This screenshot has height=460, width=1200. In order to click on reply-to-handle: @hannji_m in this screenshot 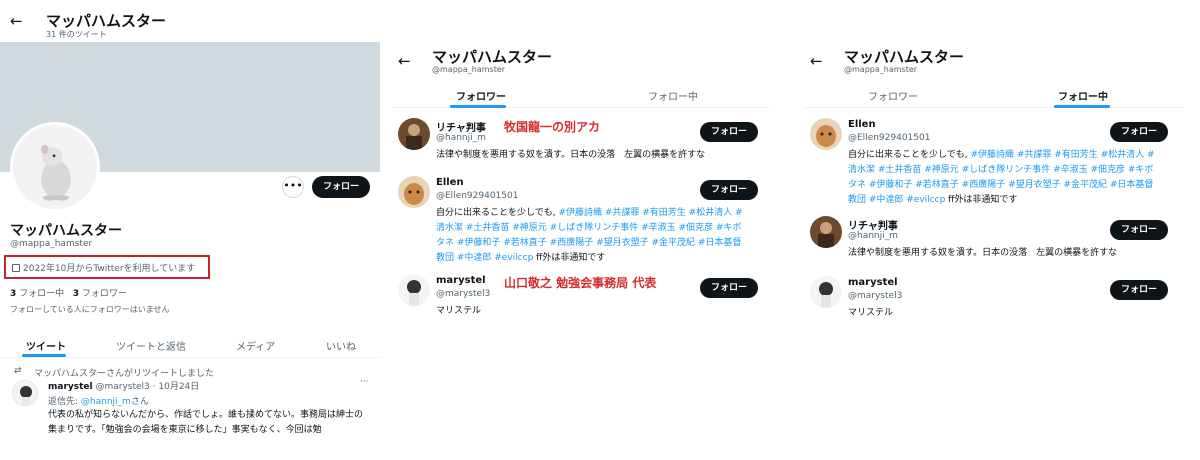, I will do `click(106, 402)`.